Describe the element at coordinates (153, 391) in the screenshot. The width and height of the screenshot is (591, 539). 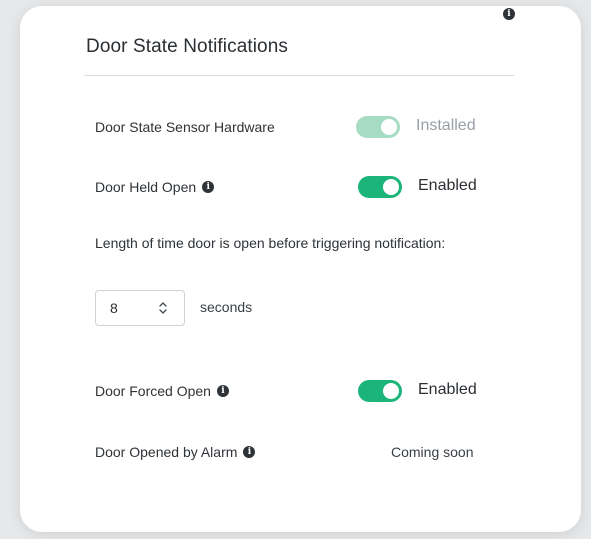
I see `forced-open-label-text: Door Forced Open` at that location.